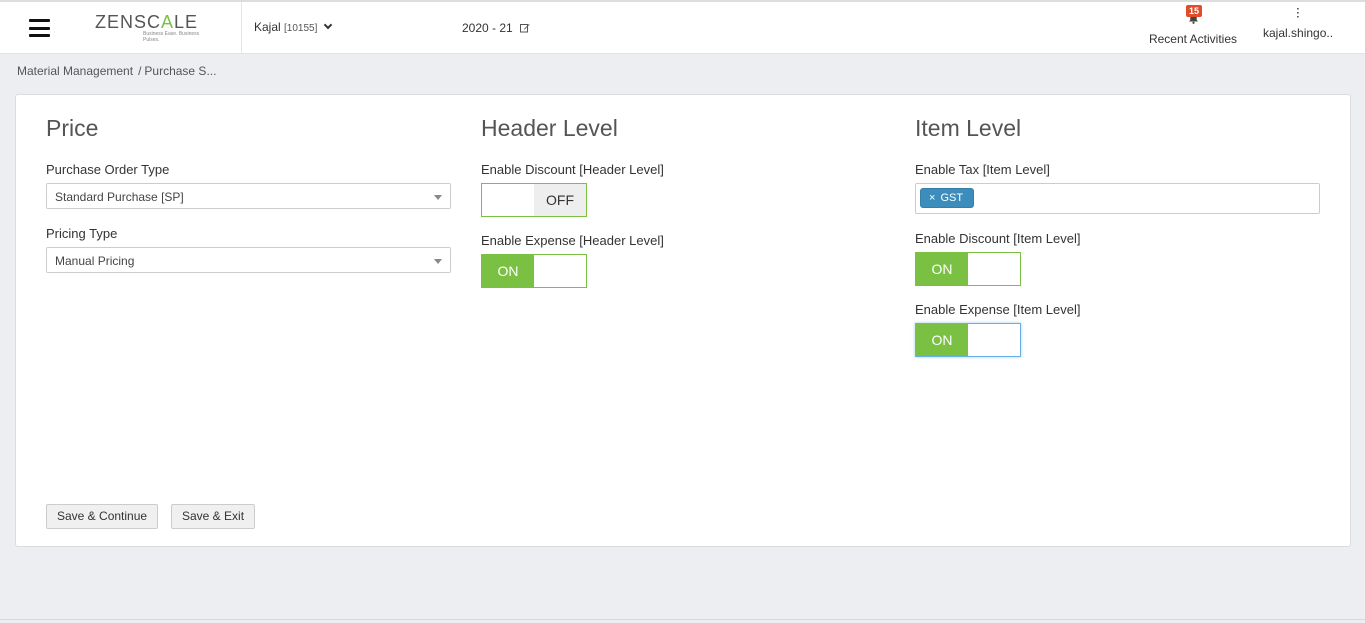  Describe the element at coordinates (248, 260) in the screenshot. I see `pricing-type-select: Manual Pricing` at that location.